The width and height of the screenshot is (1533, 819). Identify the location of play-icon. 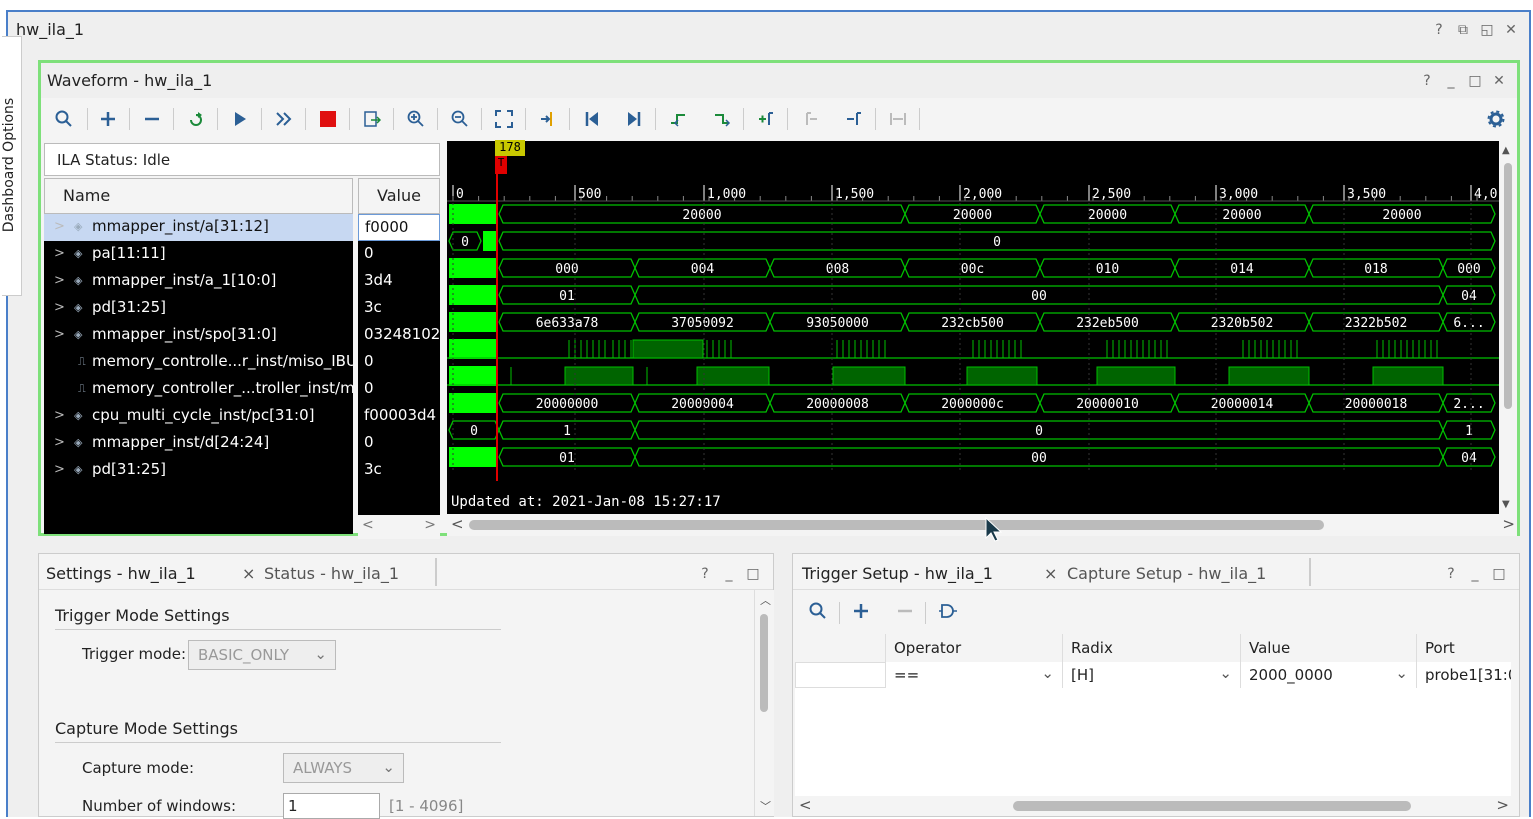
(240, 119).